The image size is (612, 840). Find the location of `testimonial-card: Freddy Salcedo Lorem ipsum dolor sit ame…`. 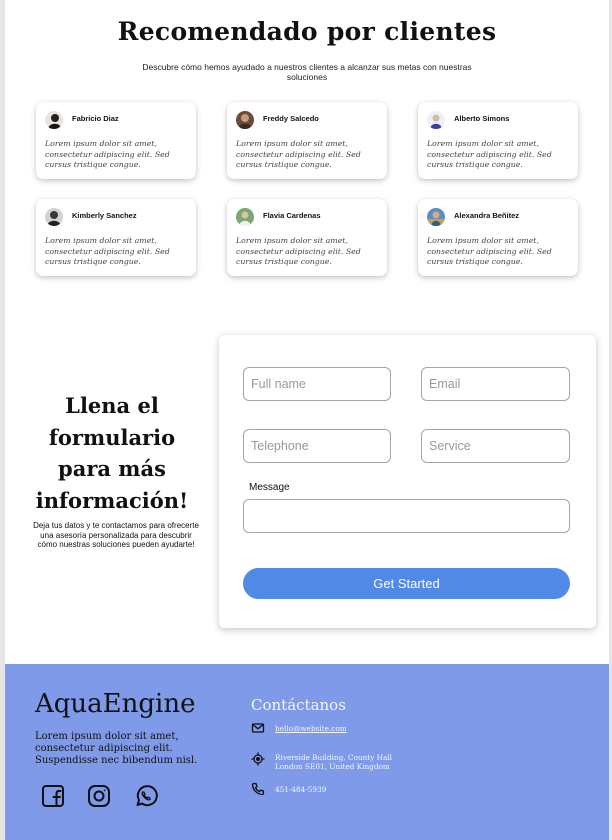

testimonial-card: Freddy Salcedo Lorem ipsum dolor sit ame… is located at coordinates (307, 140).